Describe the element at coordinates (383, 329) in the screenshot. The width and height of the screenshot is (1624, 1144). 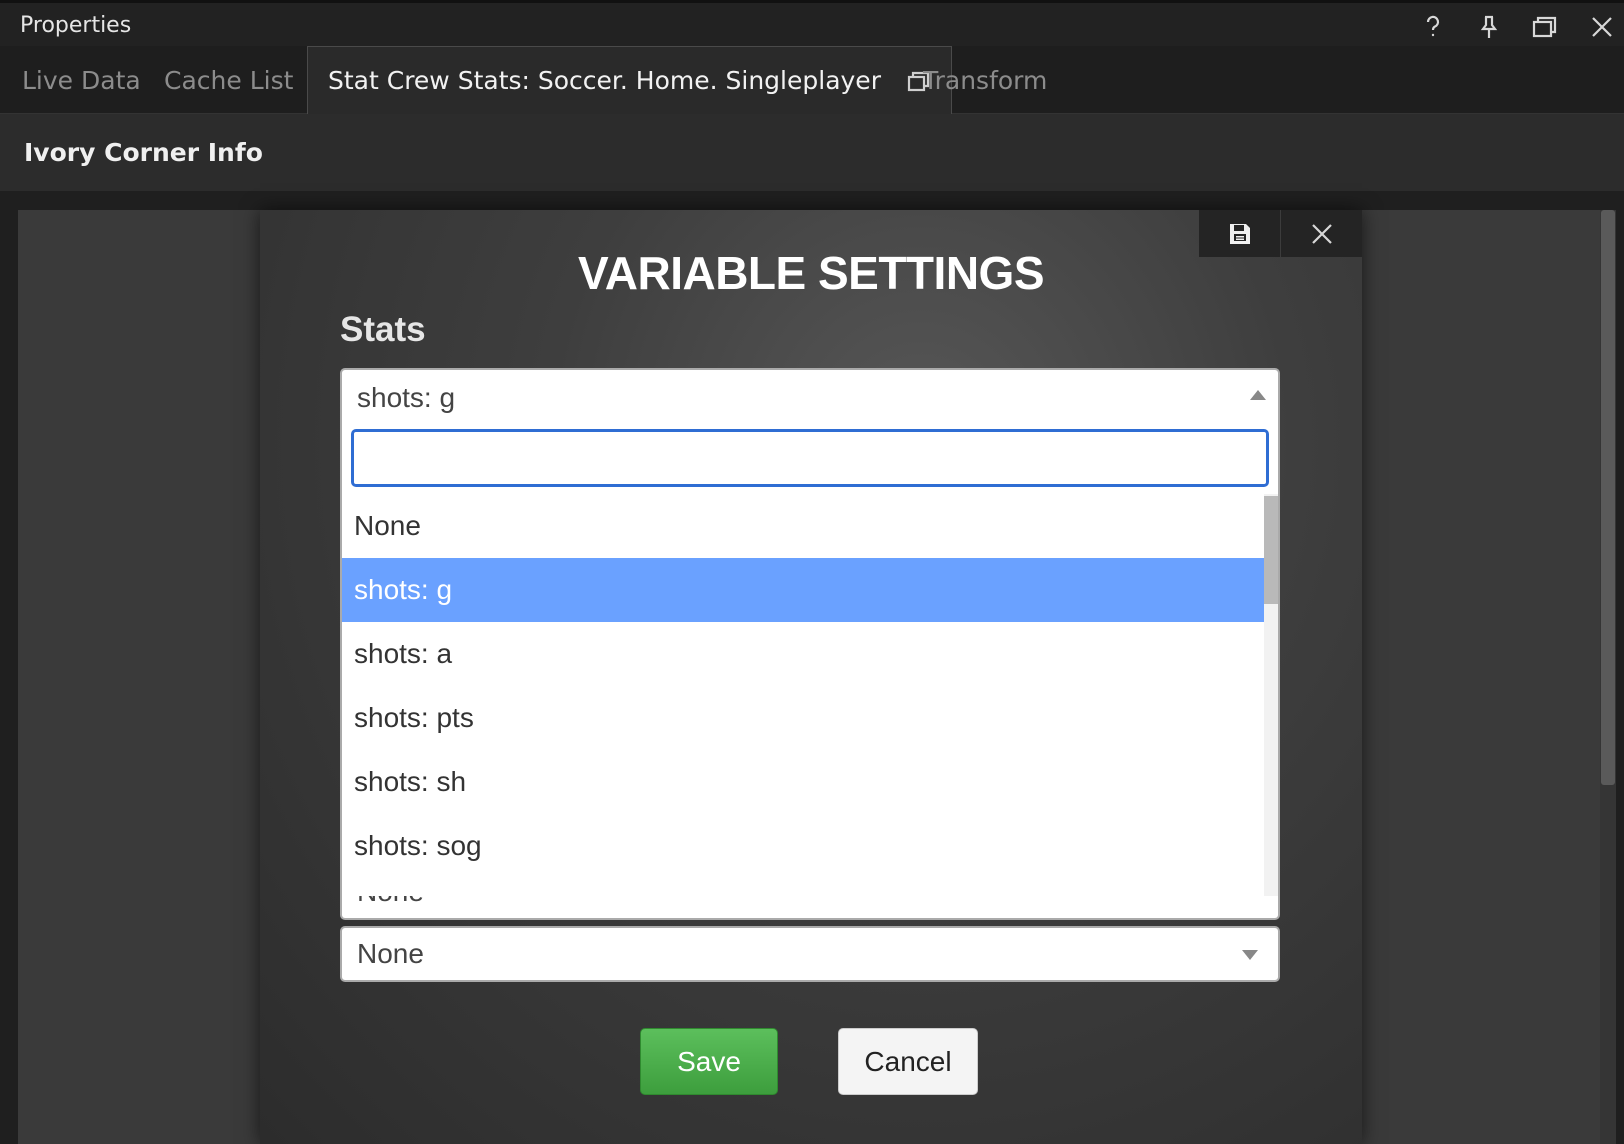
I see `stats-label: Stats` at that location.